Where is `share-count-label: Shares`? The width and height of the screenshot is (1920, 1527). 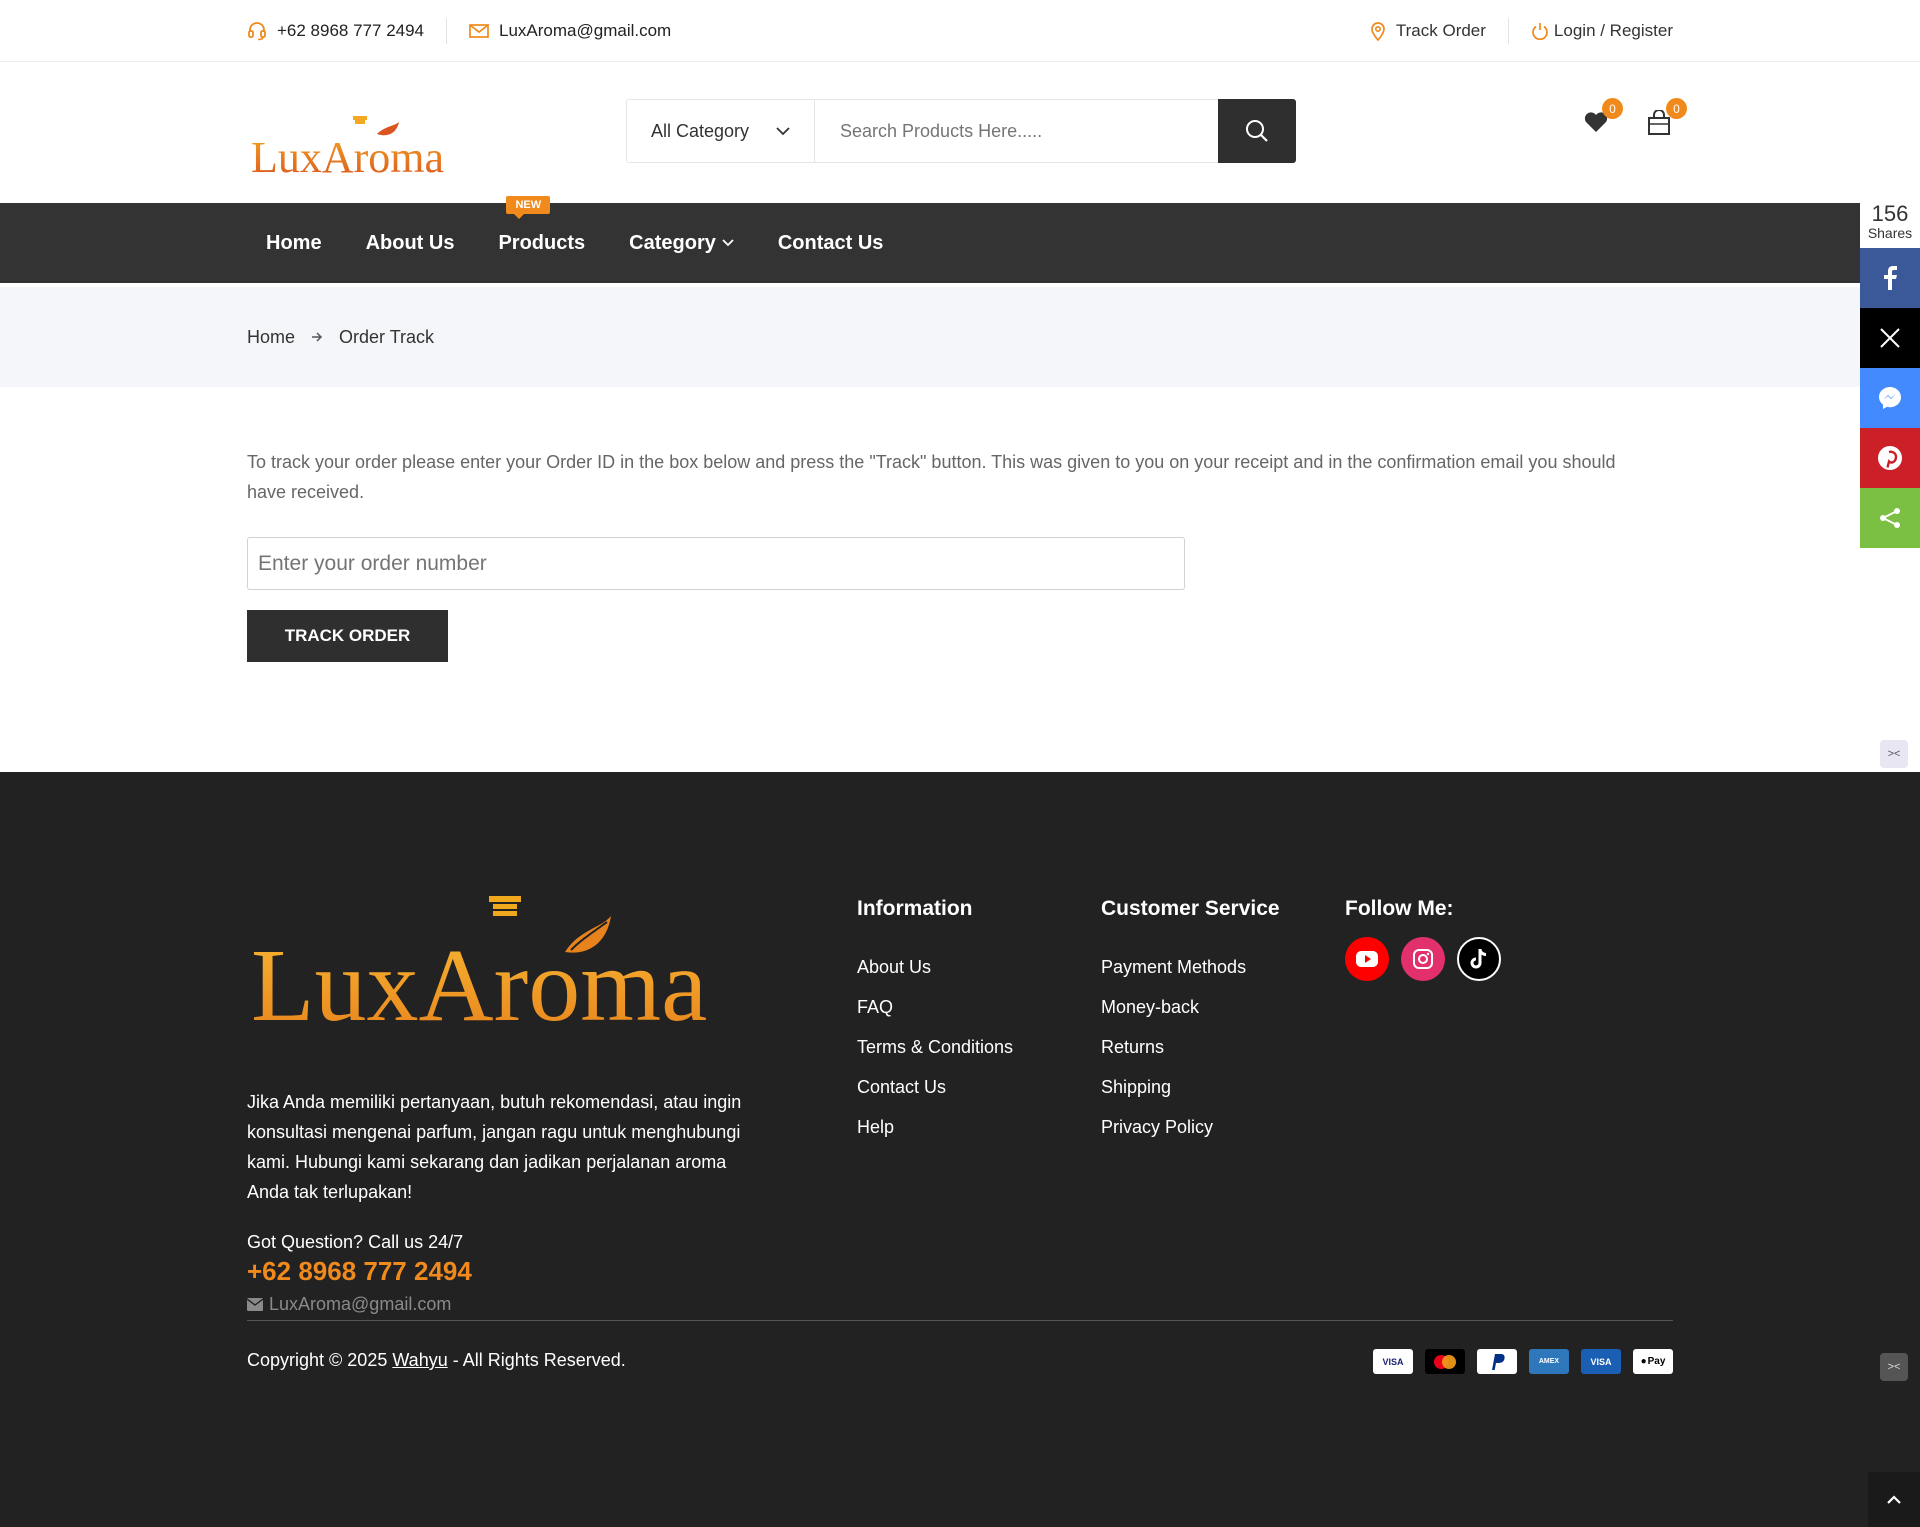 share-count-label: Shares is located at coordinates (1890, 233).